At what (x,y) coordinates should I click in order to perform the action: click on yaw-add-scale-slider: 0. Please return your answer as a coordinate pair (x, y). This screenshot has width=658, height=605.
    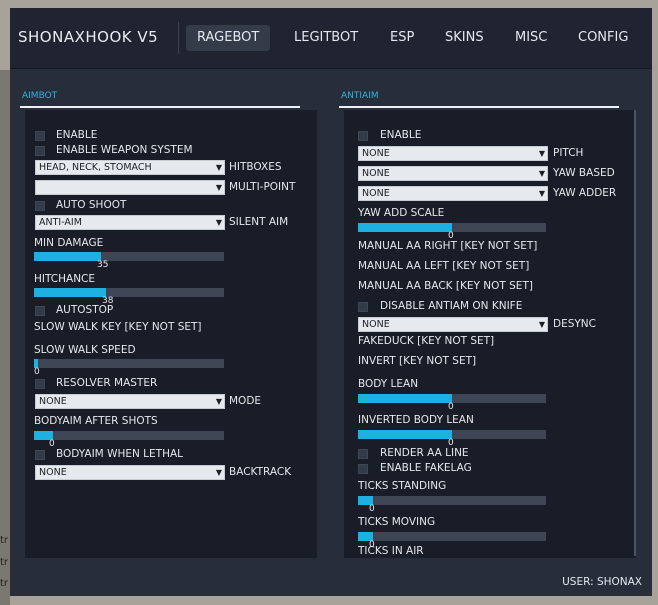
    Looking at the image, I should click on (452, 232).